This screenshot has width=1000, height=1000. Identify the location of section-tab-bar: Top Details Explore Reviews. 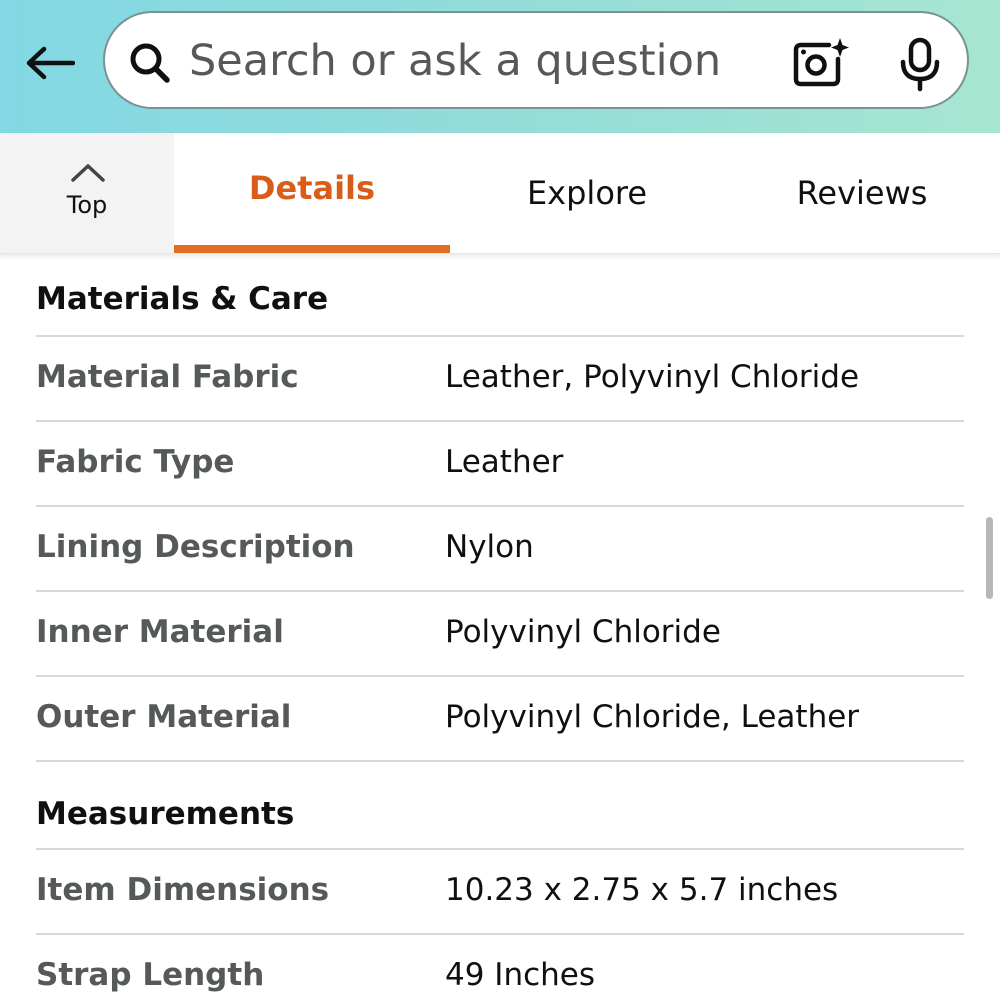
(500, 193).